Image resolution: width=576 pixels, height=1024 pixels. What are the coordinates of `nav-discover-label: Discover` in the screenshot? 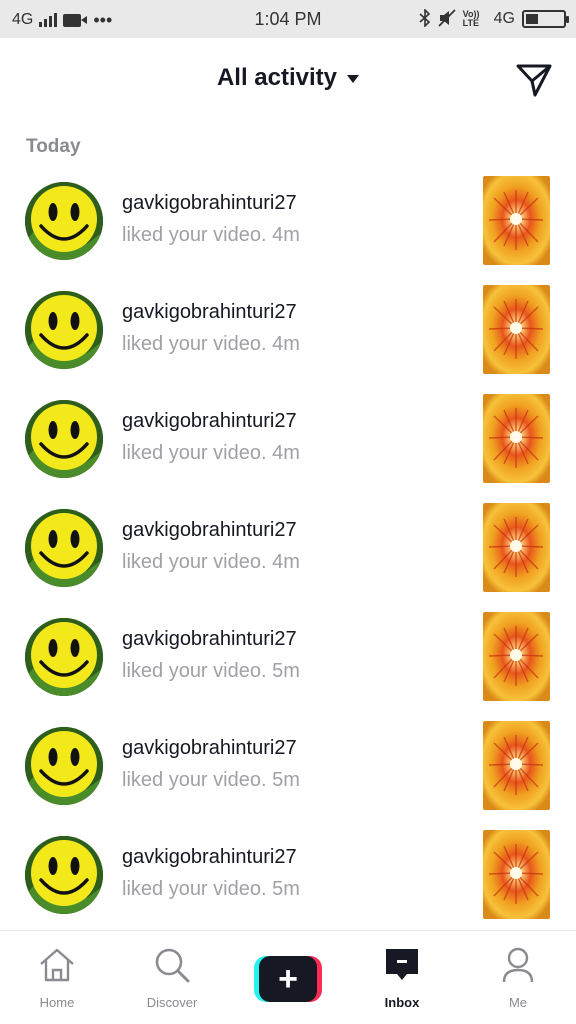 It's located at (172, 1002).